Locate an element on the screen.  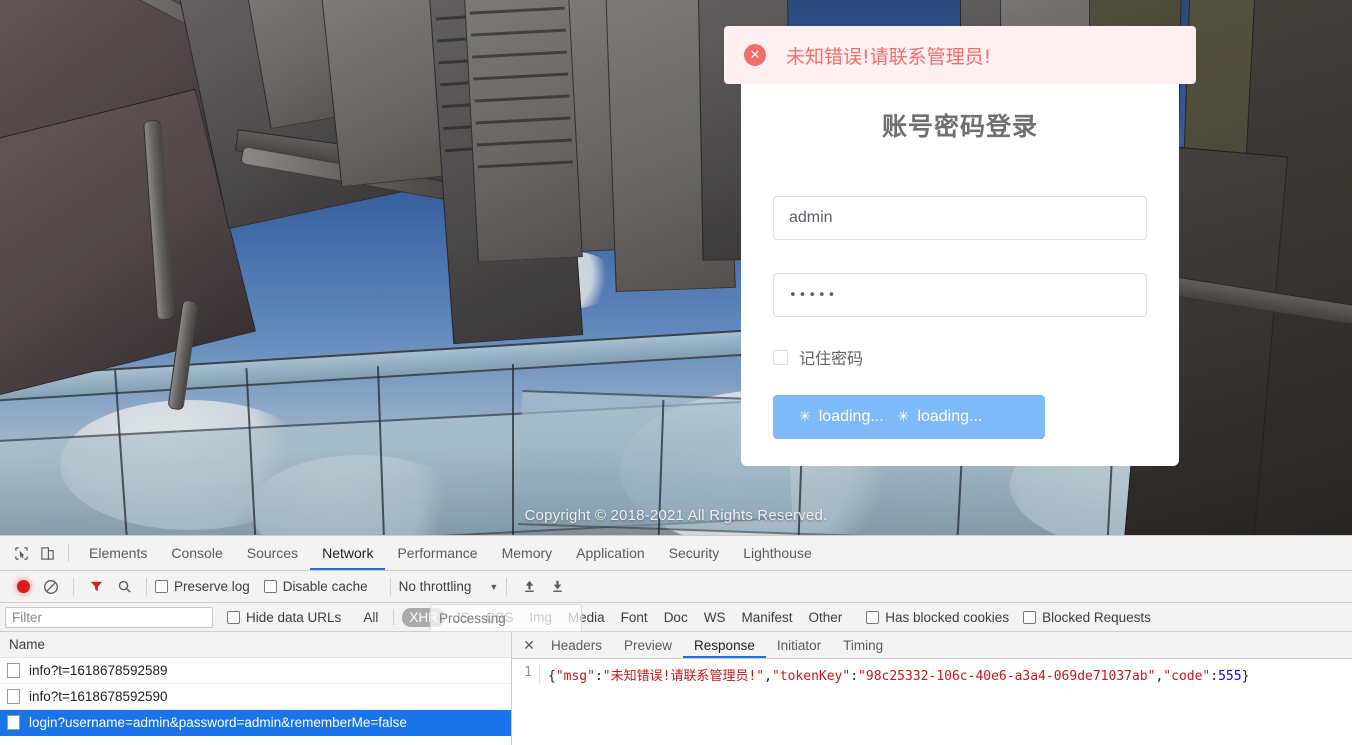
disable-cache-checkbox is located at coordinates (270, 586).